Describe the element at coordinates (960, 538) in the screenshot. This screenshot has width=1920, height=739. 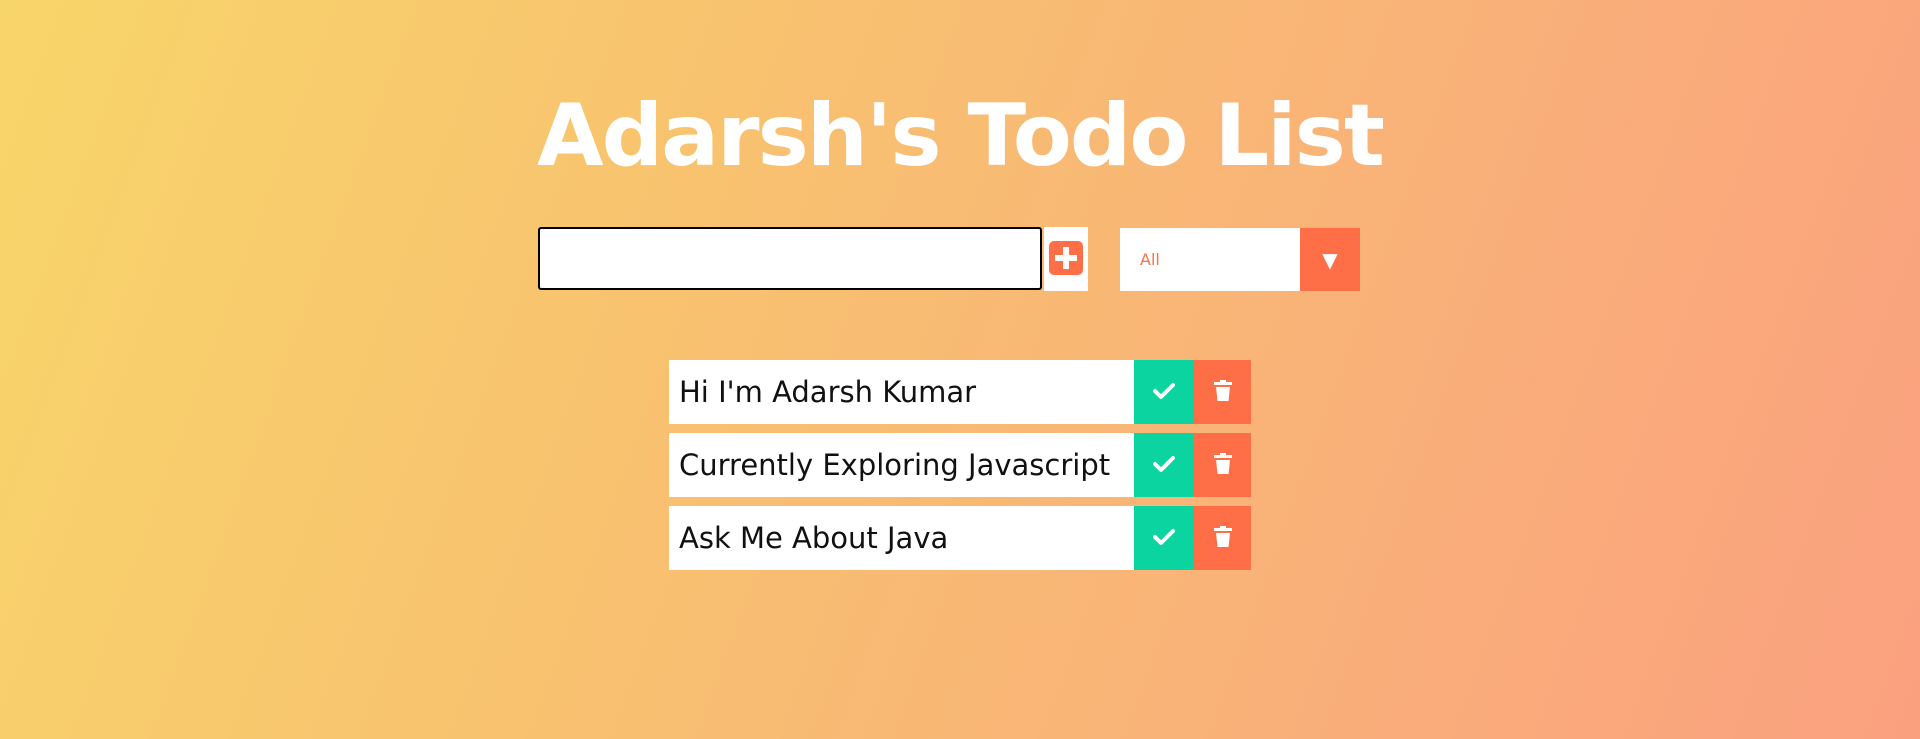
I see `todo-item: Ask Me About Java` at that location.